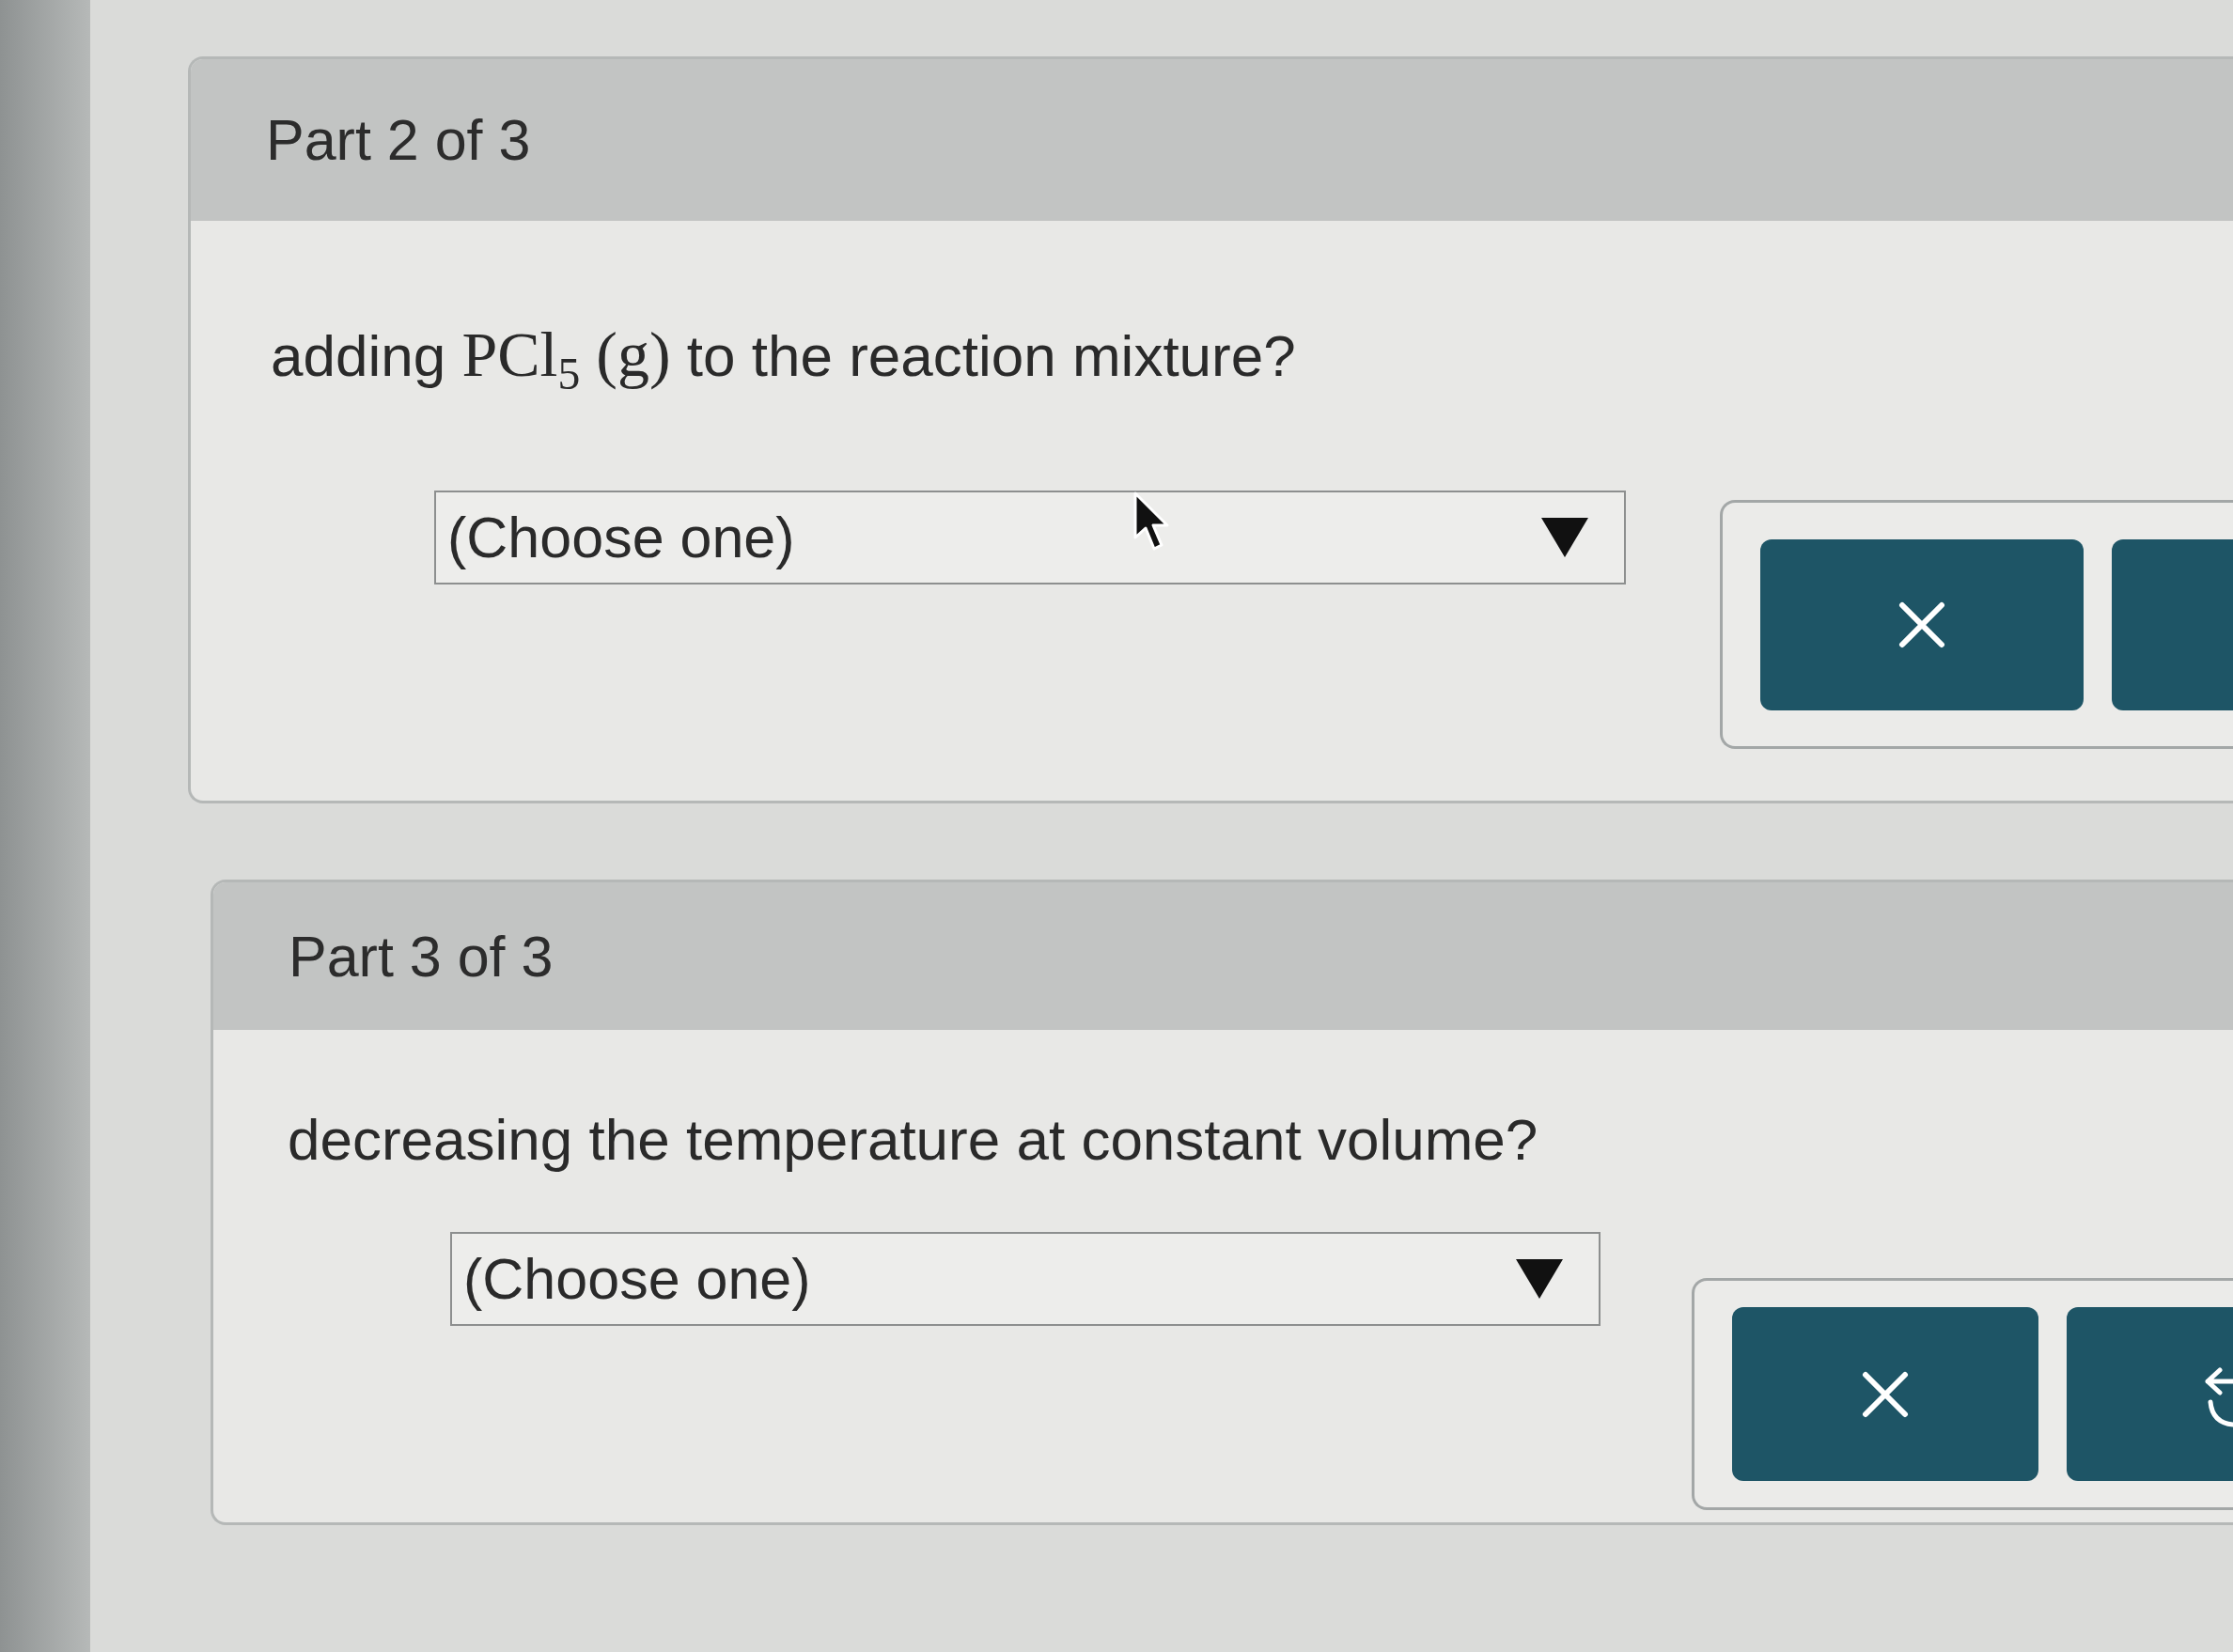  What do you see at coordinates (2150, 1394) in the screenshot?
I see `undo-button` at bounding box center [2150, 1394].